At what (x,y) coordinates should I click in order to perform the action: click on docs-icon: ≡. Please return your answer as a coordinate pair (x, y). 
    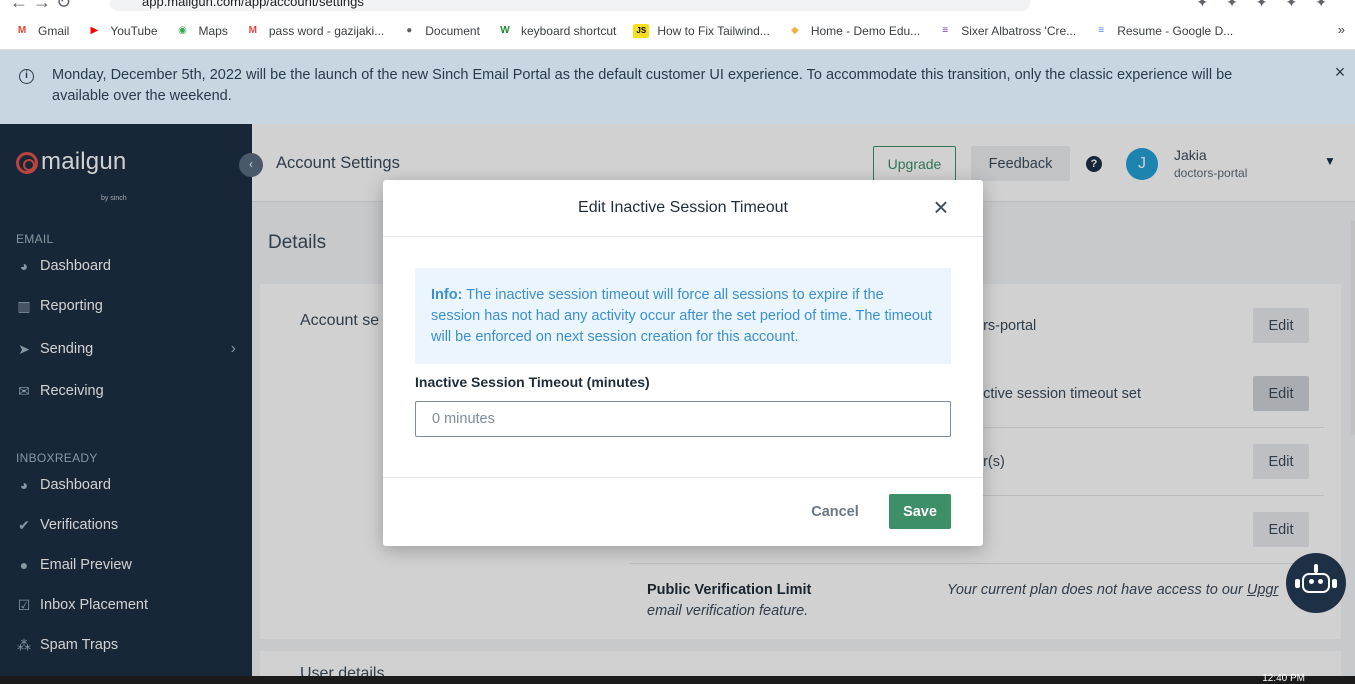
    Looking at the image, I should click on (1101, 30).